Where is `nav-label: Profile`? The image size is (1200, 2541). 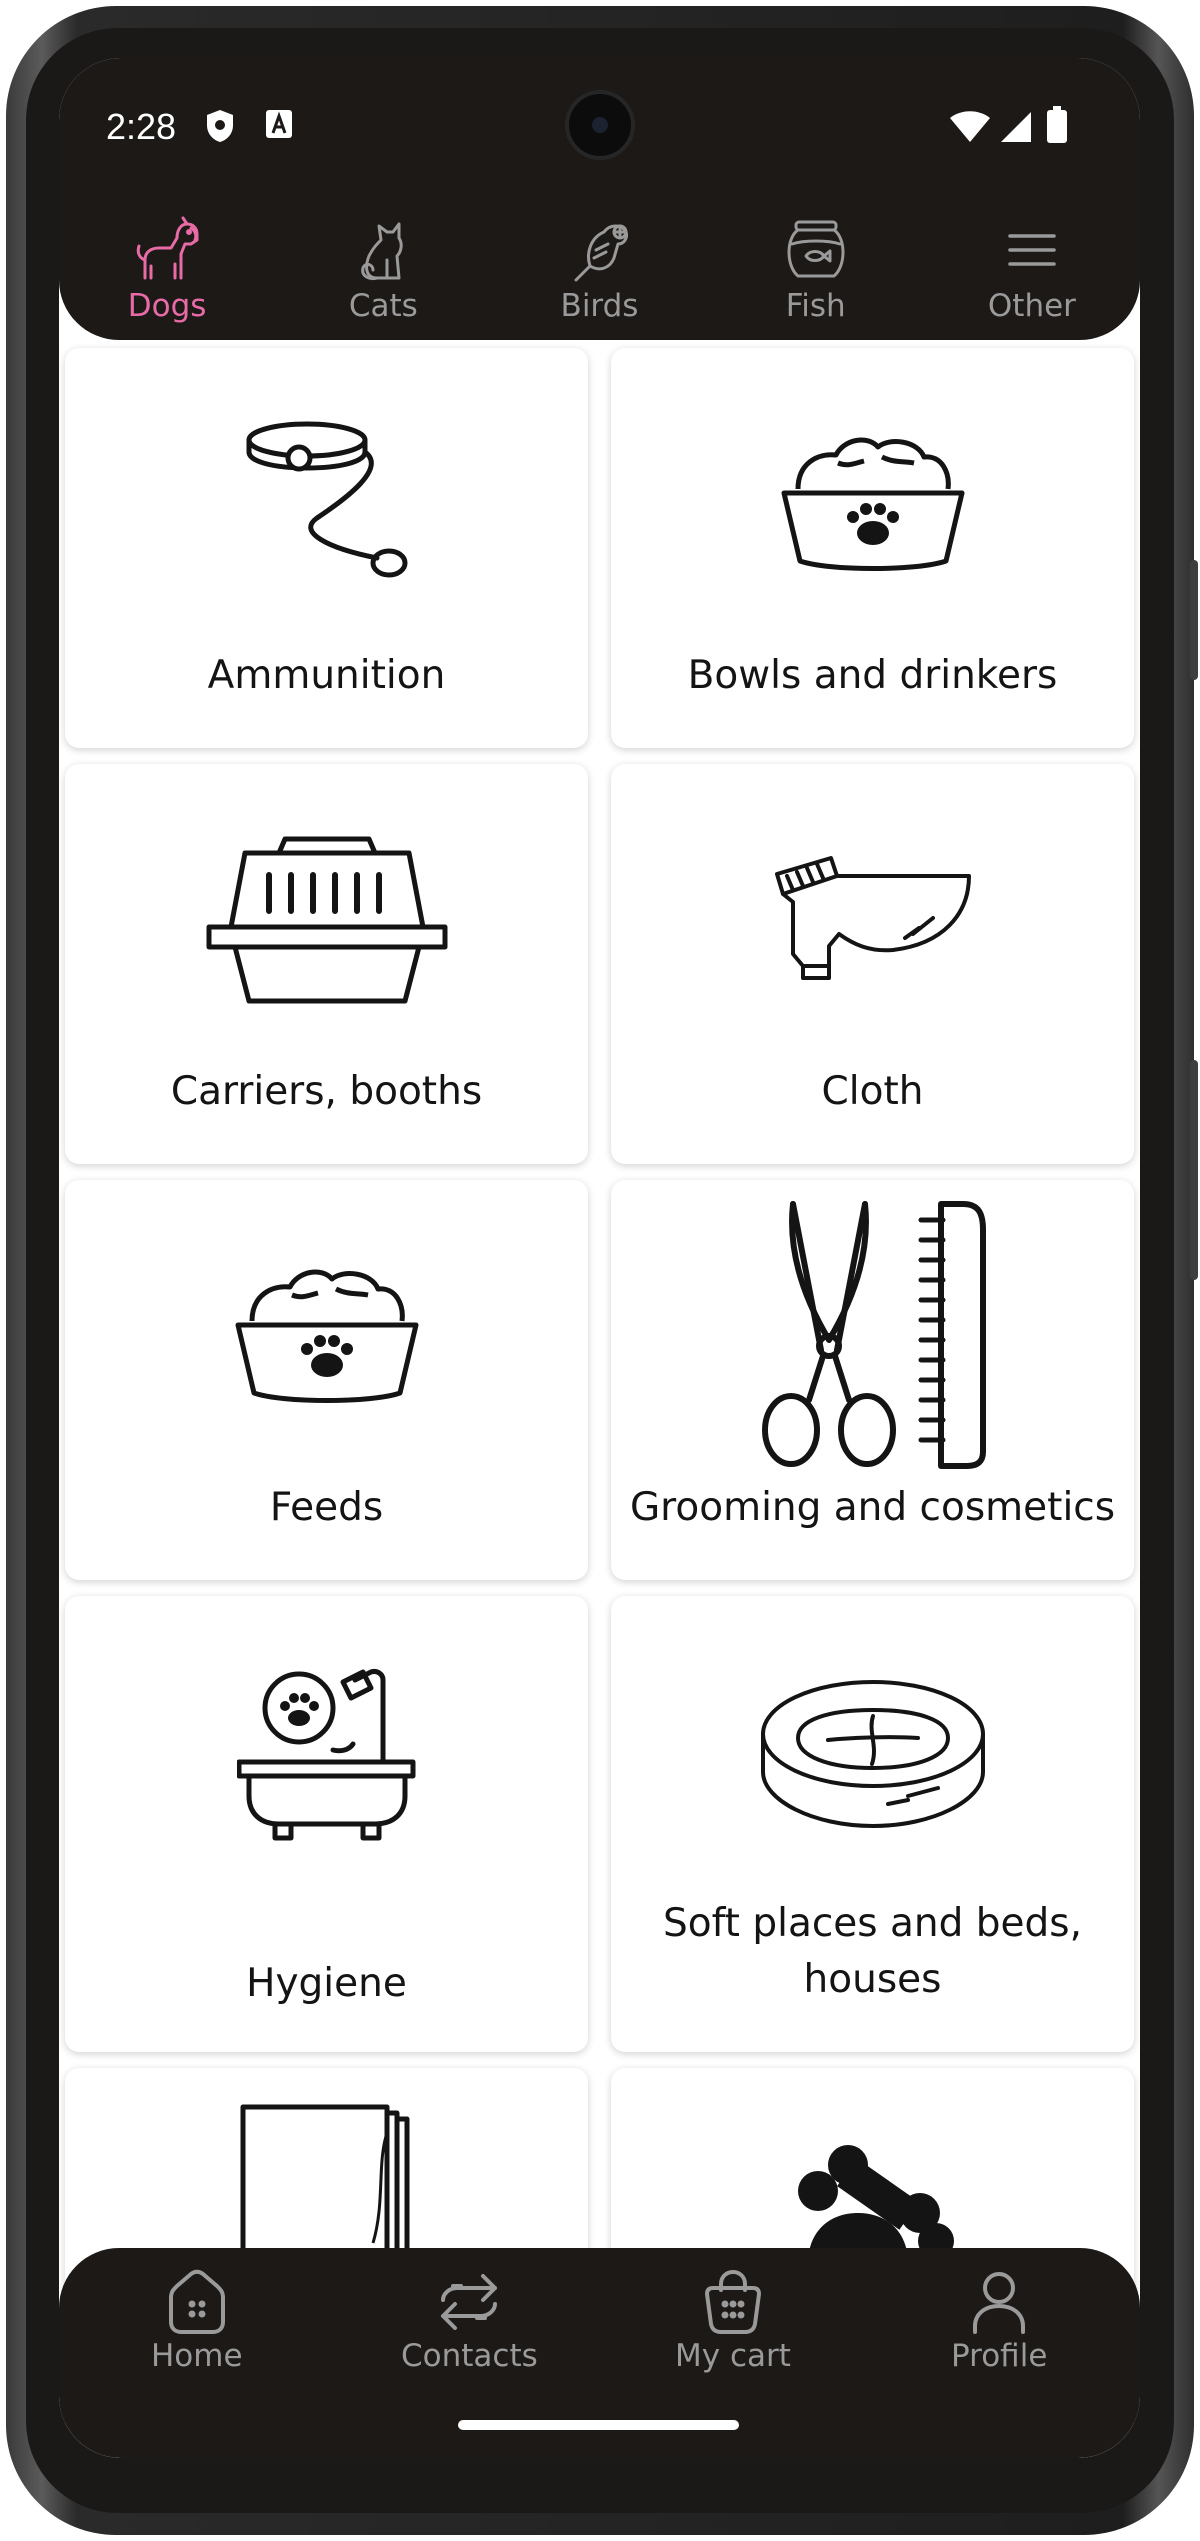 nav-label: Profile is located at coordinates (999, 2356).